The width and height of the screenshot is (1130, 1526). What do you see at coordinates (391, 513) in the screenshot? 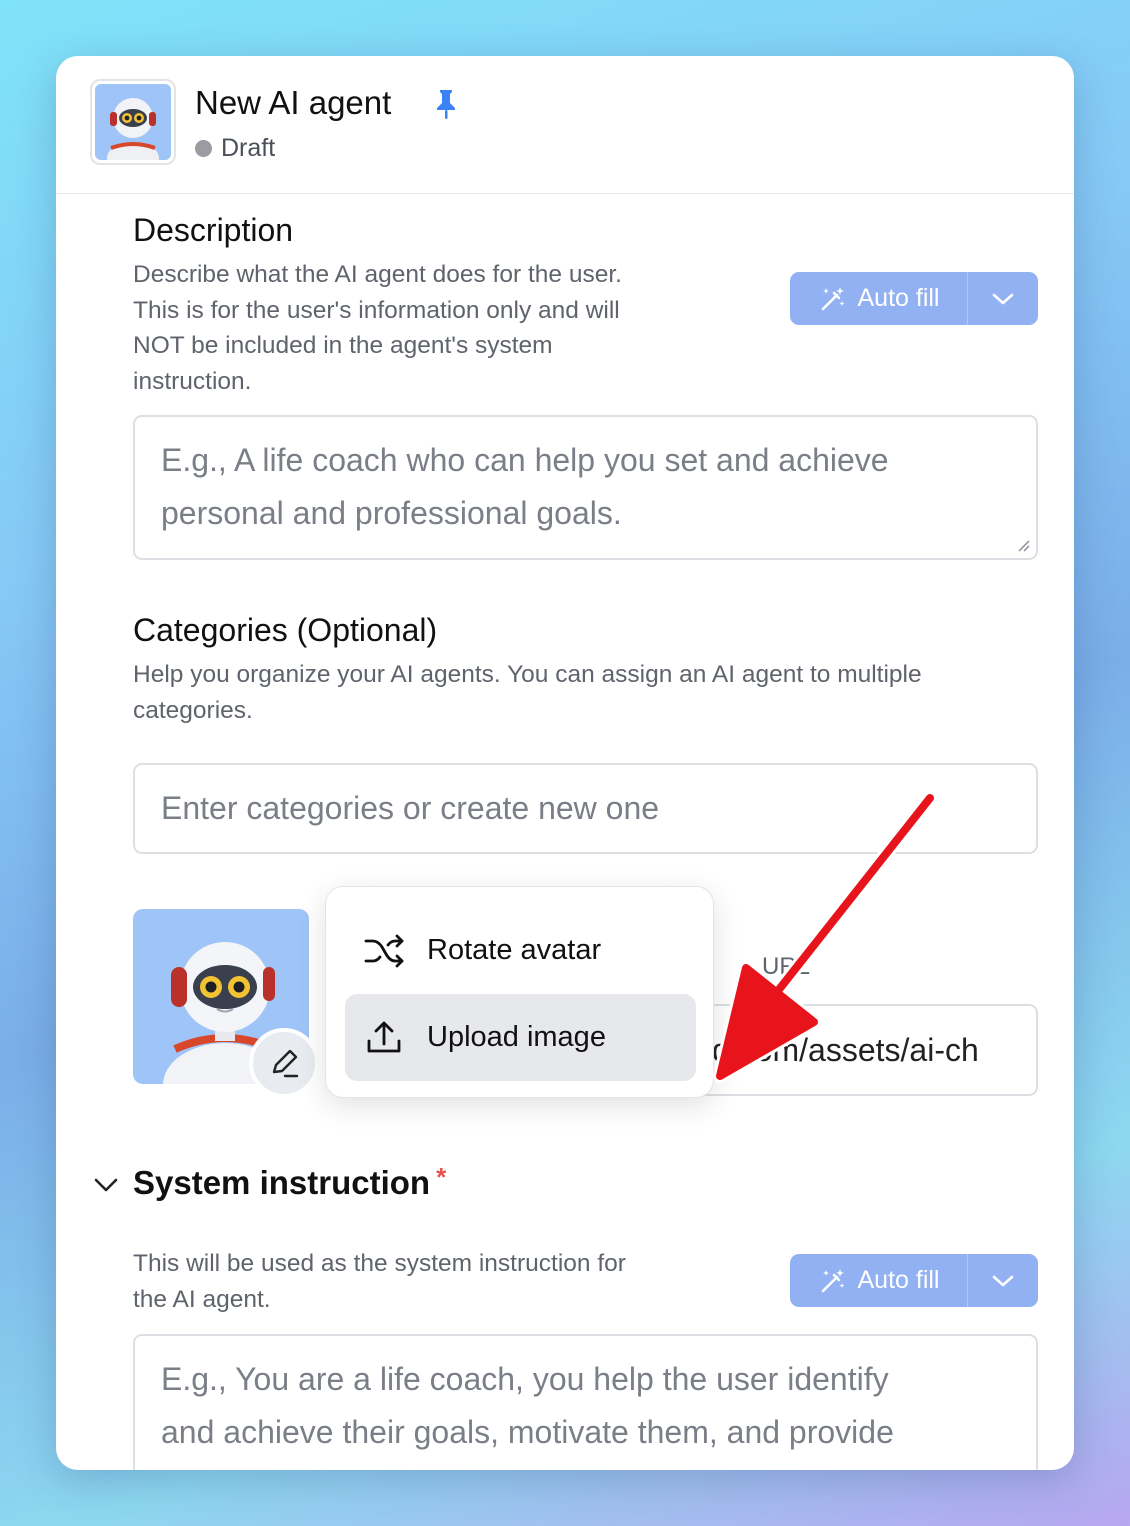
I see `placeholder-line: personal and professional goals.` at bounding box center [391, 513].